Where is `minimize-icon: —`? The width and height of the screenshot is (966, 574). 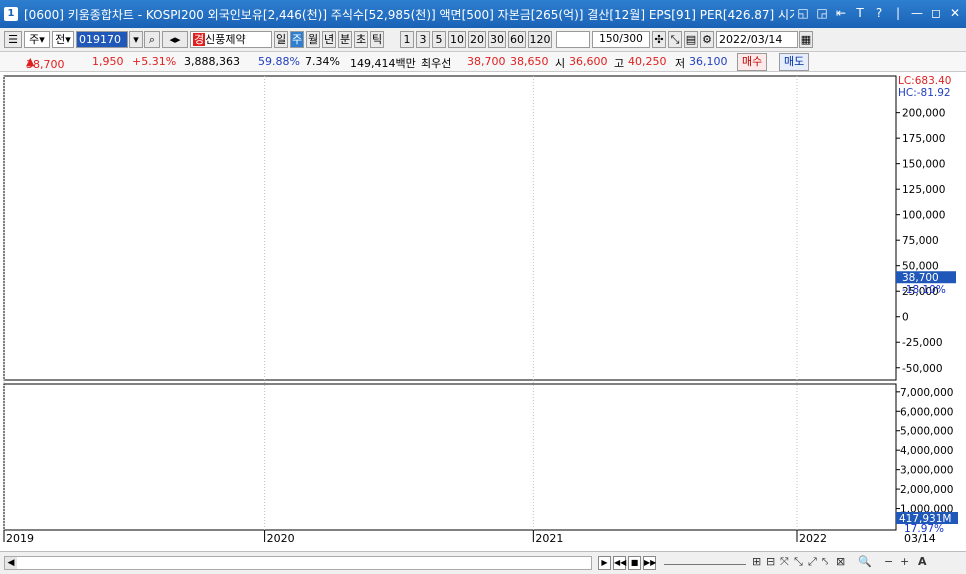 minimize-icon: — is located at coordinates (917, 13).